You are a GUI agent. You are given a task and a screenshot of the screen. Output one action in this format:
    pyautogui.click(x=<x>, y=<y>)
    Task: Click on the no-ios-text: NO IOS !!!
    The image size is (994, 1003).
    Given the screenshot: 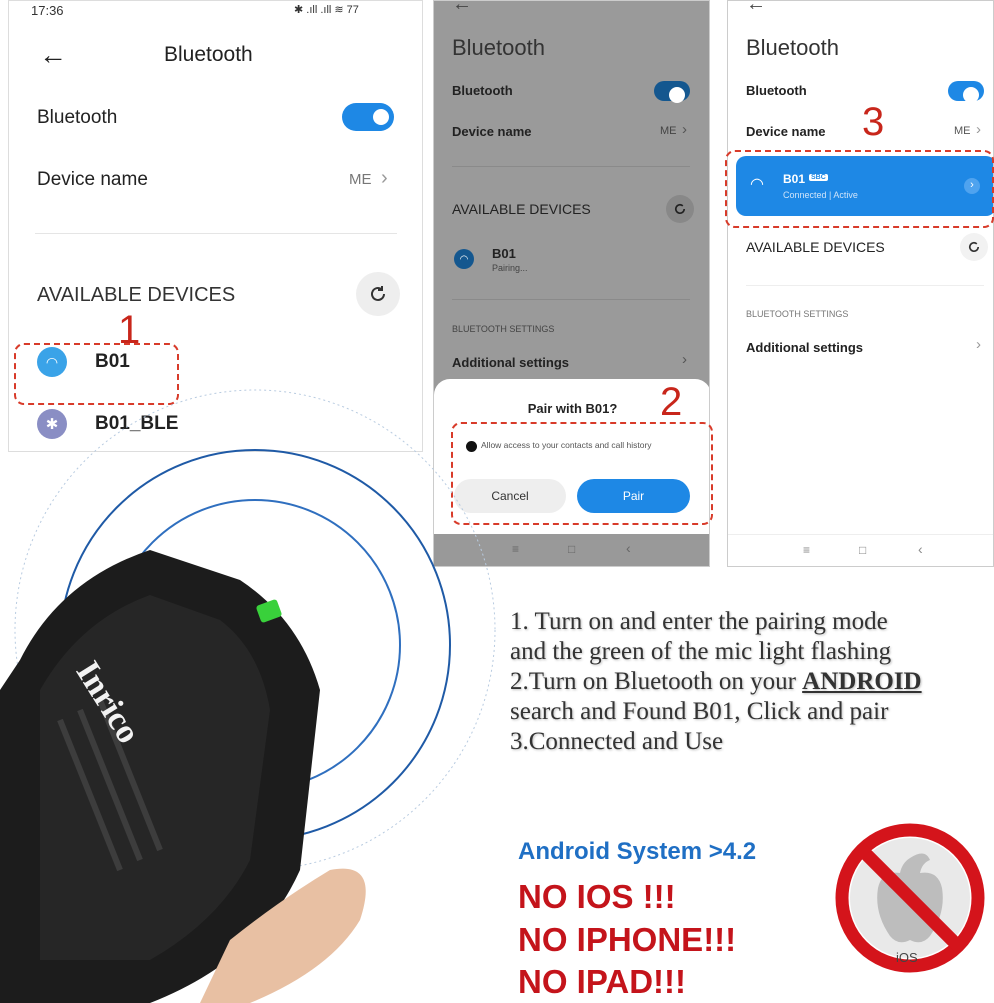 What is the action you would take?
    pyautogui.click(x=597, y=896)
    